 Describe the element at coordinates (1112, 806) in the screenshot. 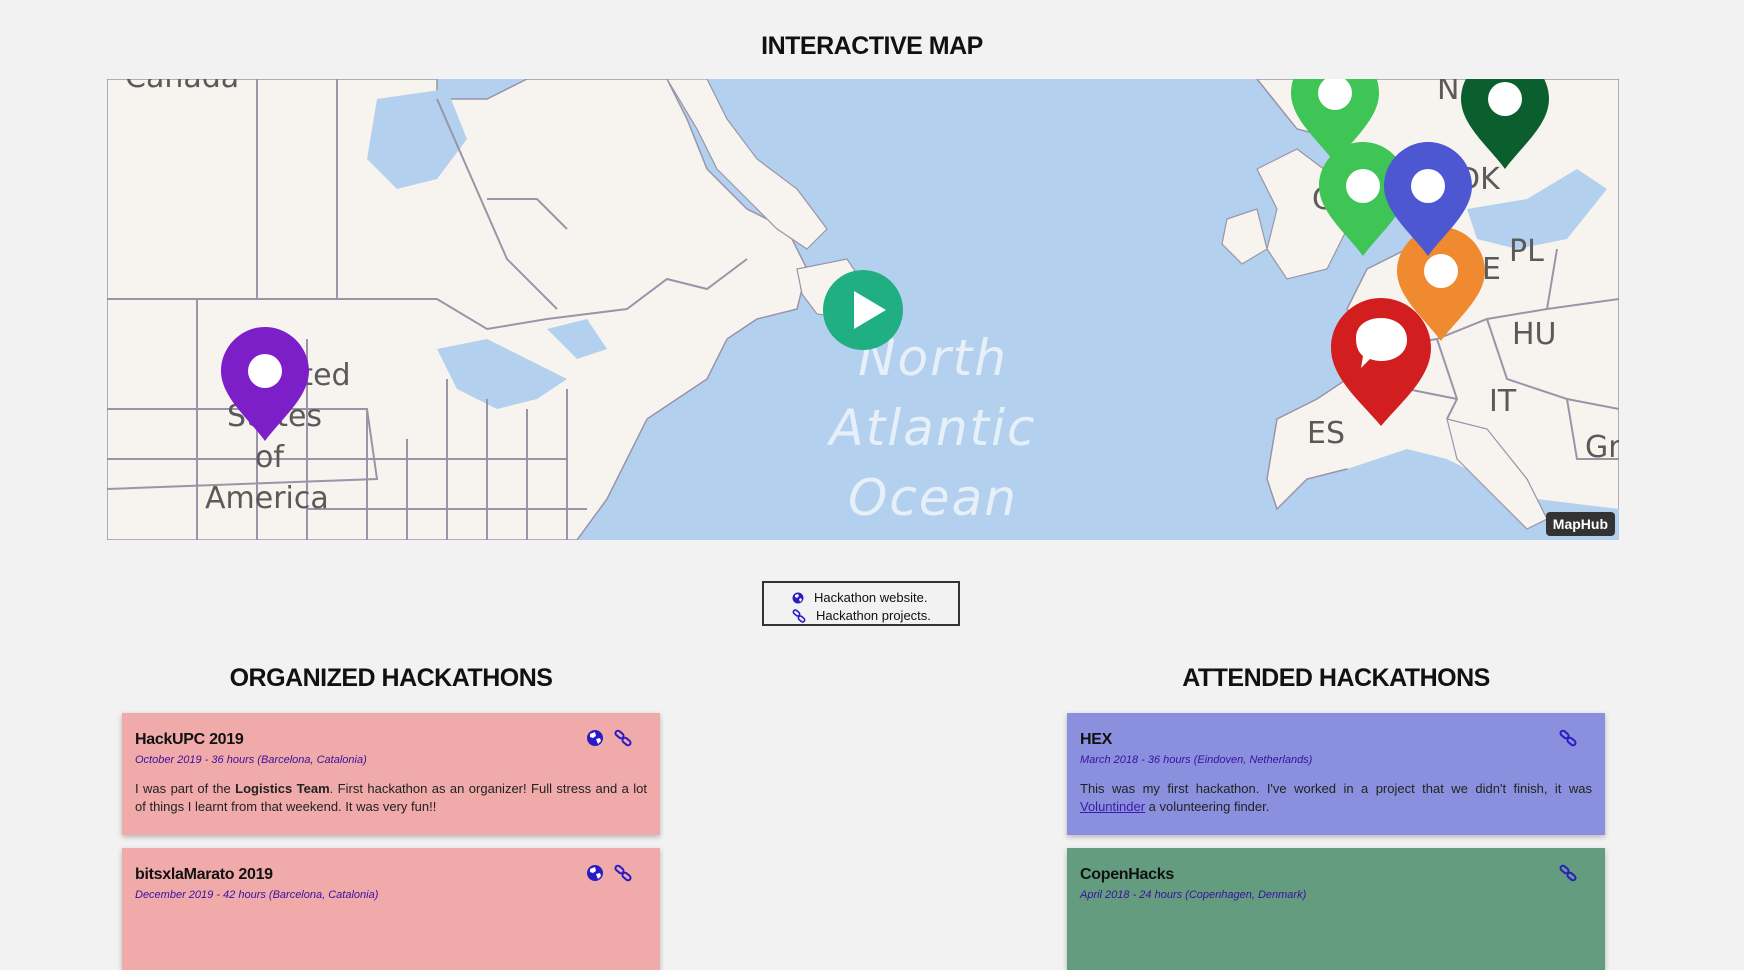

I see `voluntinder-link: Voluntinder` at that location.